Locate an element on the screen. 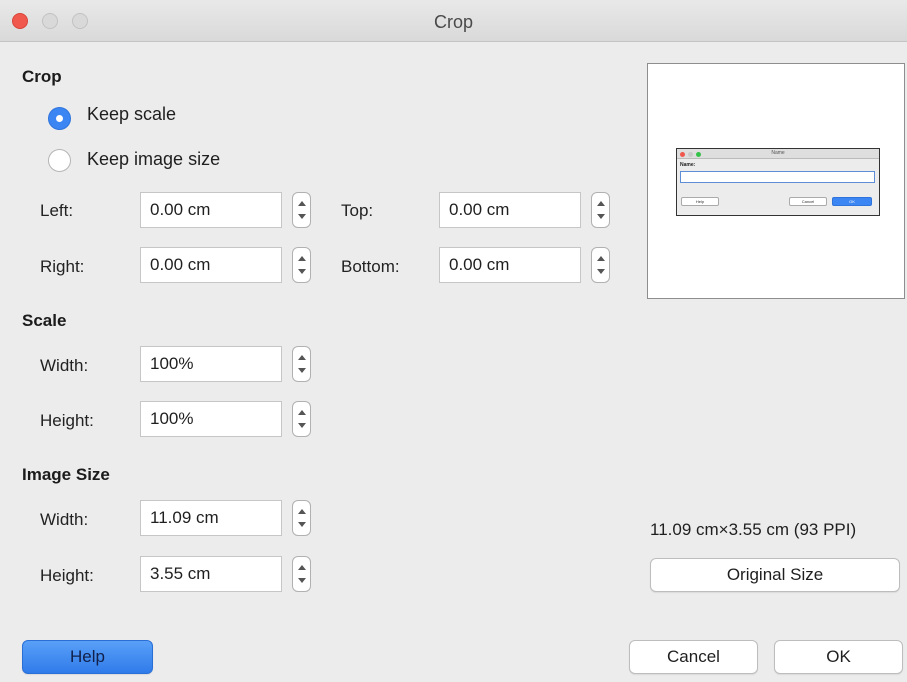  ok-button: OK is located at coordinates (838, 657).